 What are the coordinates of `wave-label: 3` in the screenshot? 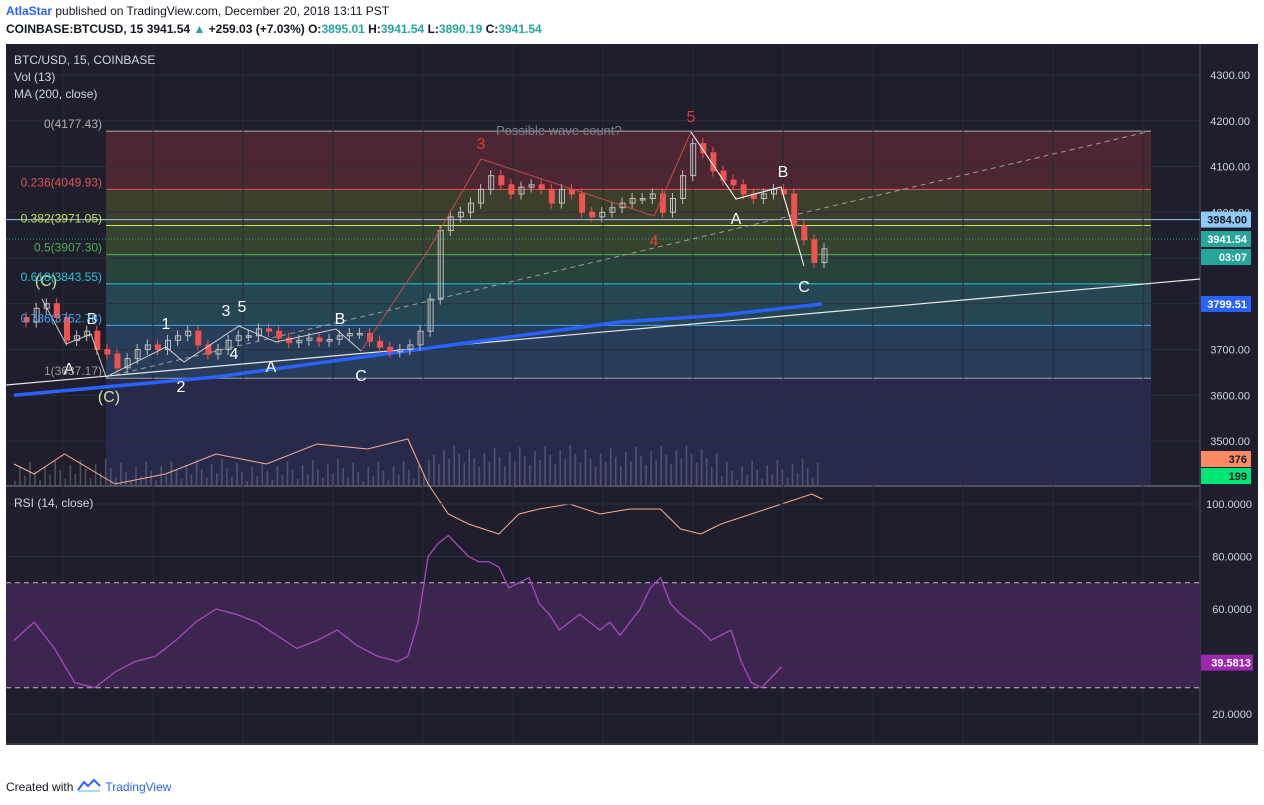 It's located at (226, 311).